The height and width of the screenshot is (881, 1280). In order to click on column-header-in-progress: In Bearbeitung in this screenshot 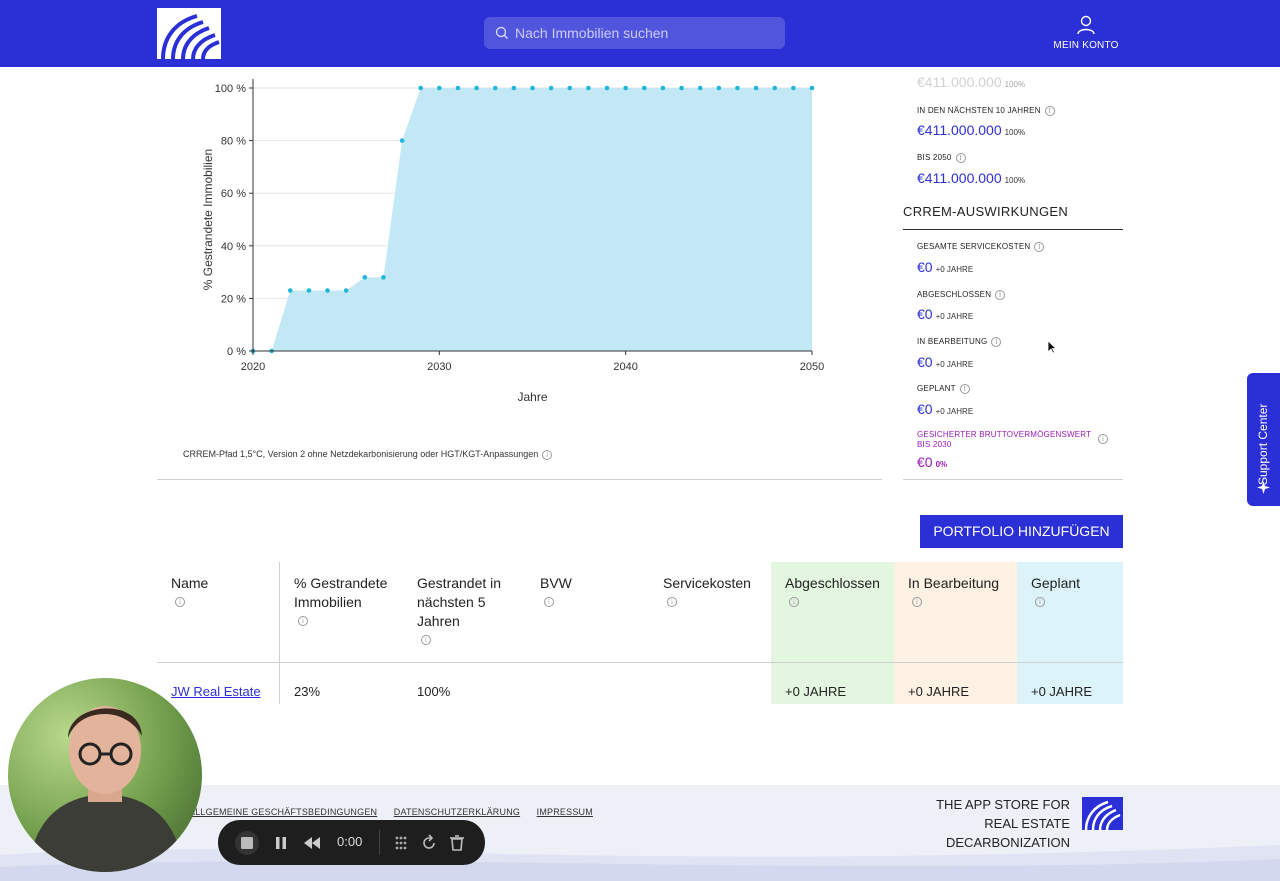, I will do `click(958, 583)`.